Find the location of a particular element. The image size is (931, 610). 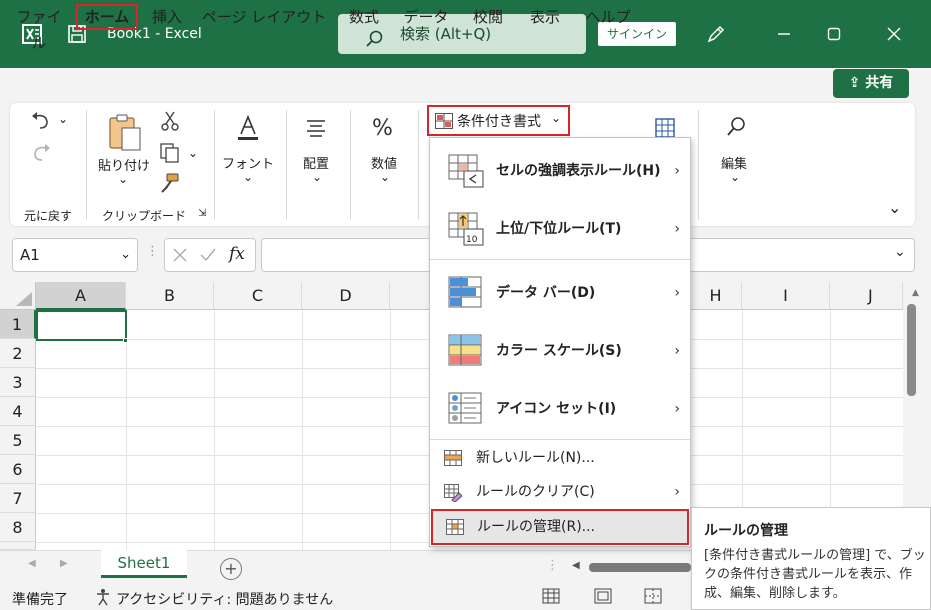

horizontal-scroll-thumb is located at coordinates (640, 567).